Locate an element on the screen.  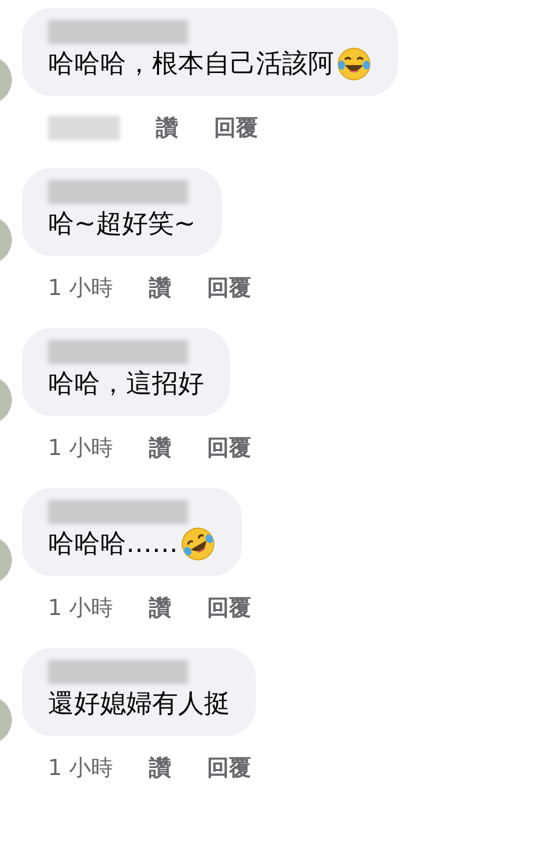
blurred-time is located at coordinates (84, 128).